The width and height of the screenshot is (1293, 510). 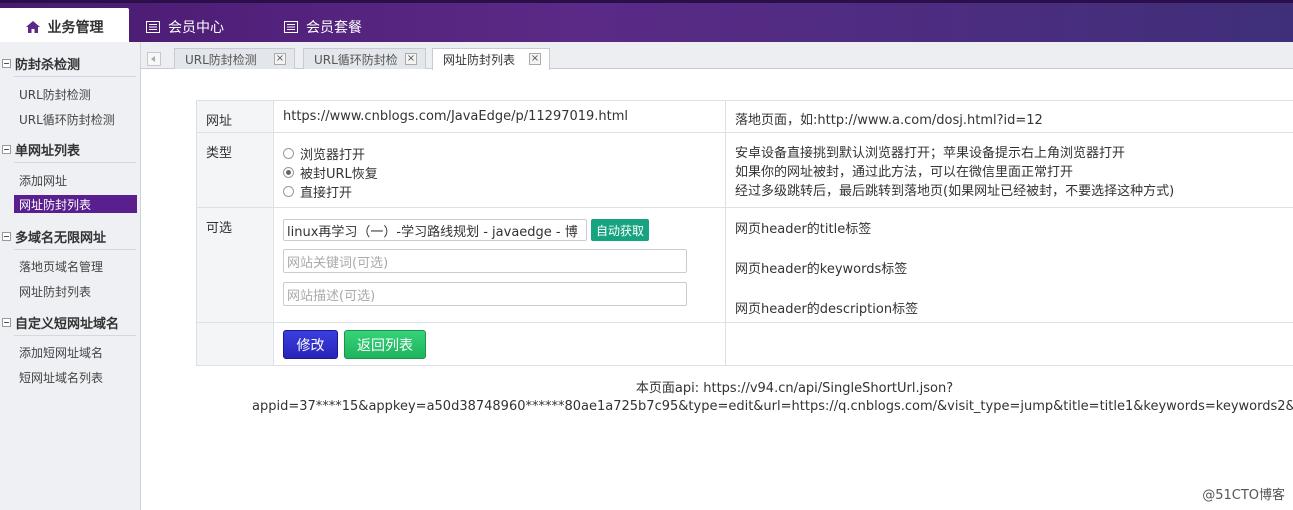 What do you see at coordinates (333, 155) in the screenshot?
I see `radio-label: 浏览器打开` at bounding box center [333, 155].